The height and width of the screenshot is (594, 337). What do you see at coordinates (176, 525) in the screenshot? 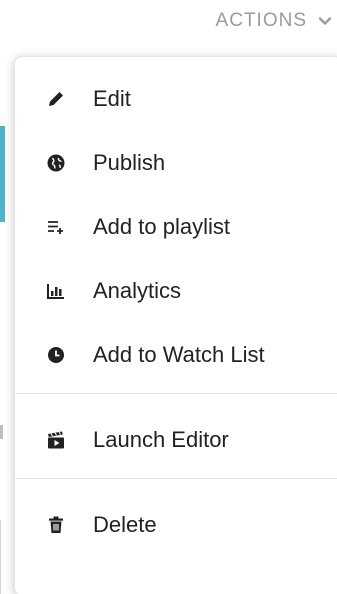
I see `menu-item-delete: Delete` at bounding box center [176, 525].